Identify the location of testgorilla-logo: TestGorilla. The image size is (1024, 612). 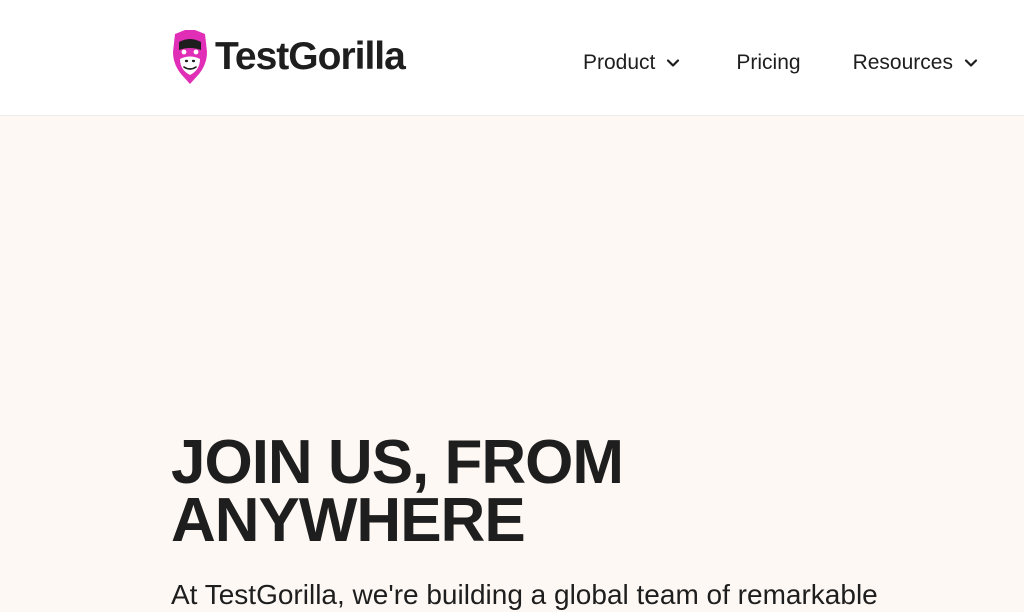
(288, 57).